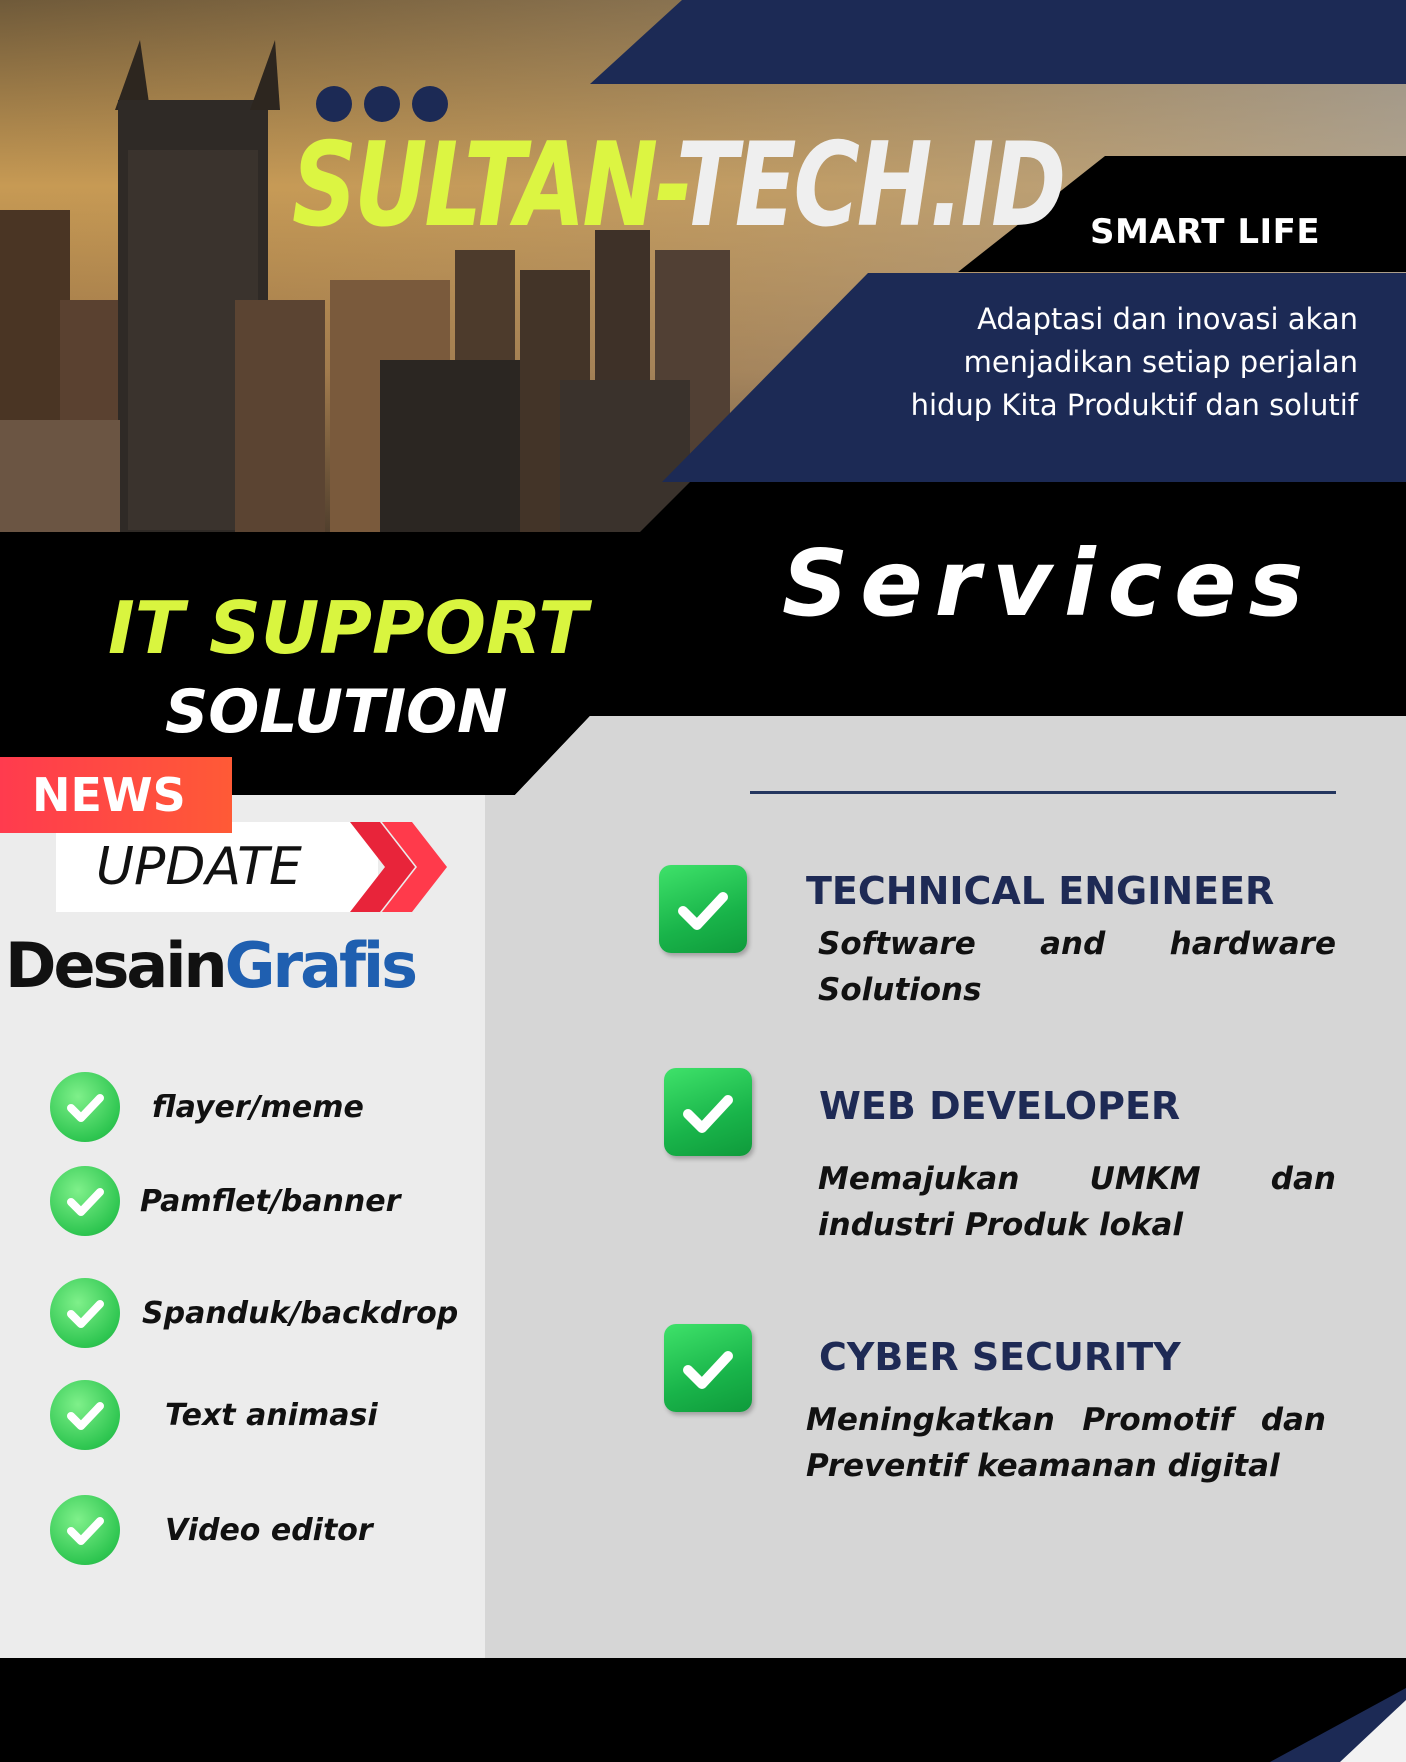 This screenshot has height=1762, width=1406. Describe the element at coordinates (271, 1415) in the screenshot. I see `list-item-label: Text animasi` at that location.